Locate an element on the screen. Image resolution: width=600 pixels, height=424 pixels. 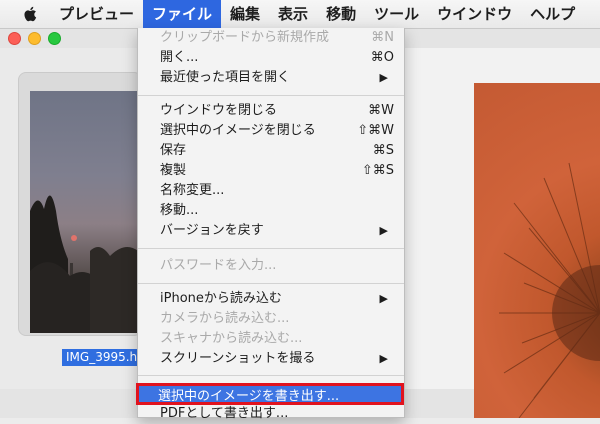
menu-tools: ツール is located at coordinates (396, 14).